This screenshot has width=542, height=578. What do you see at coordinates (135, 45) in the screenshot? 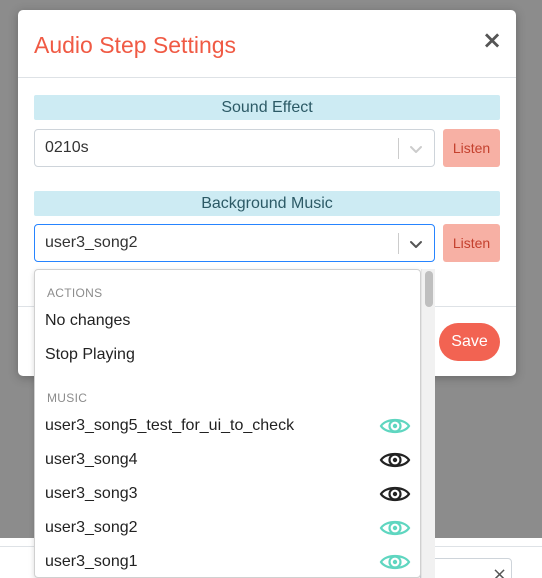
I see `modal-title: Audio Step Settings` at bounding box center [135, 45].